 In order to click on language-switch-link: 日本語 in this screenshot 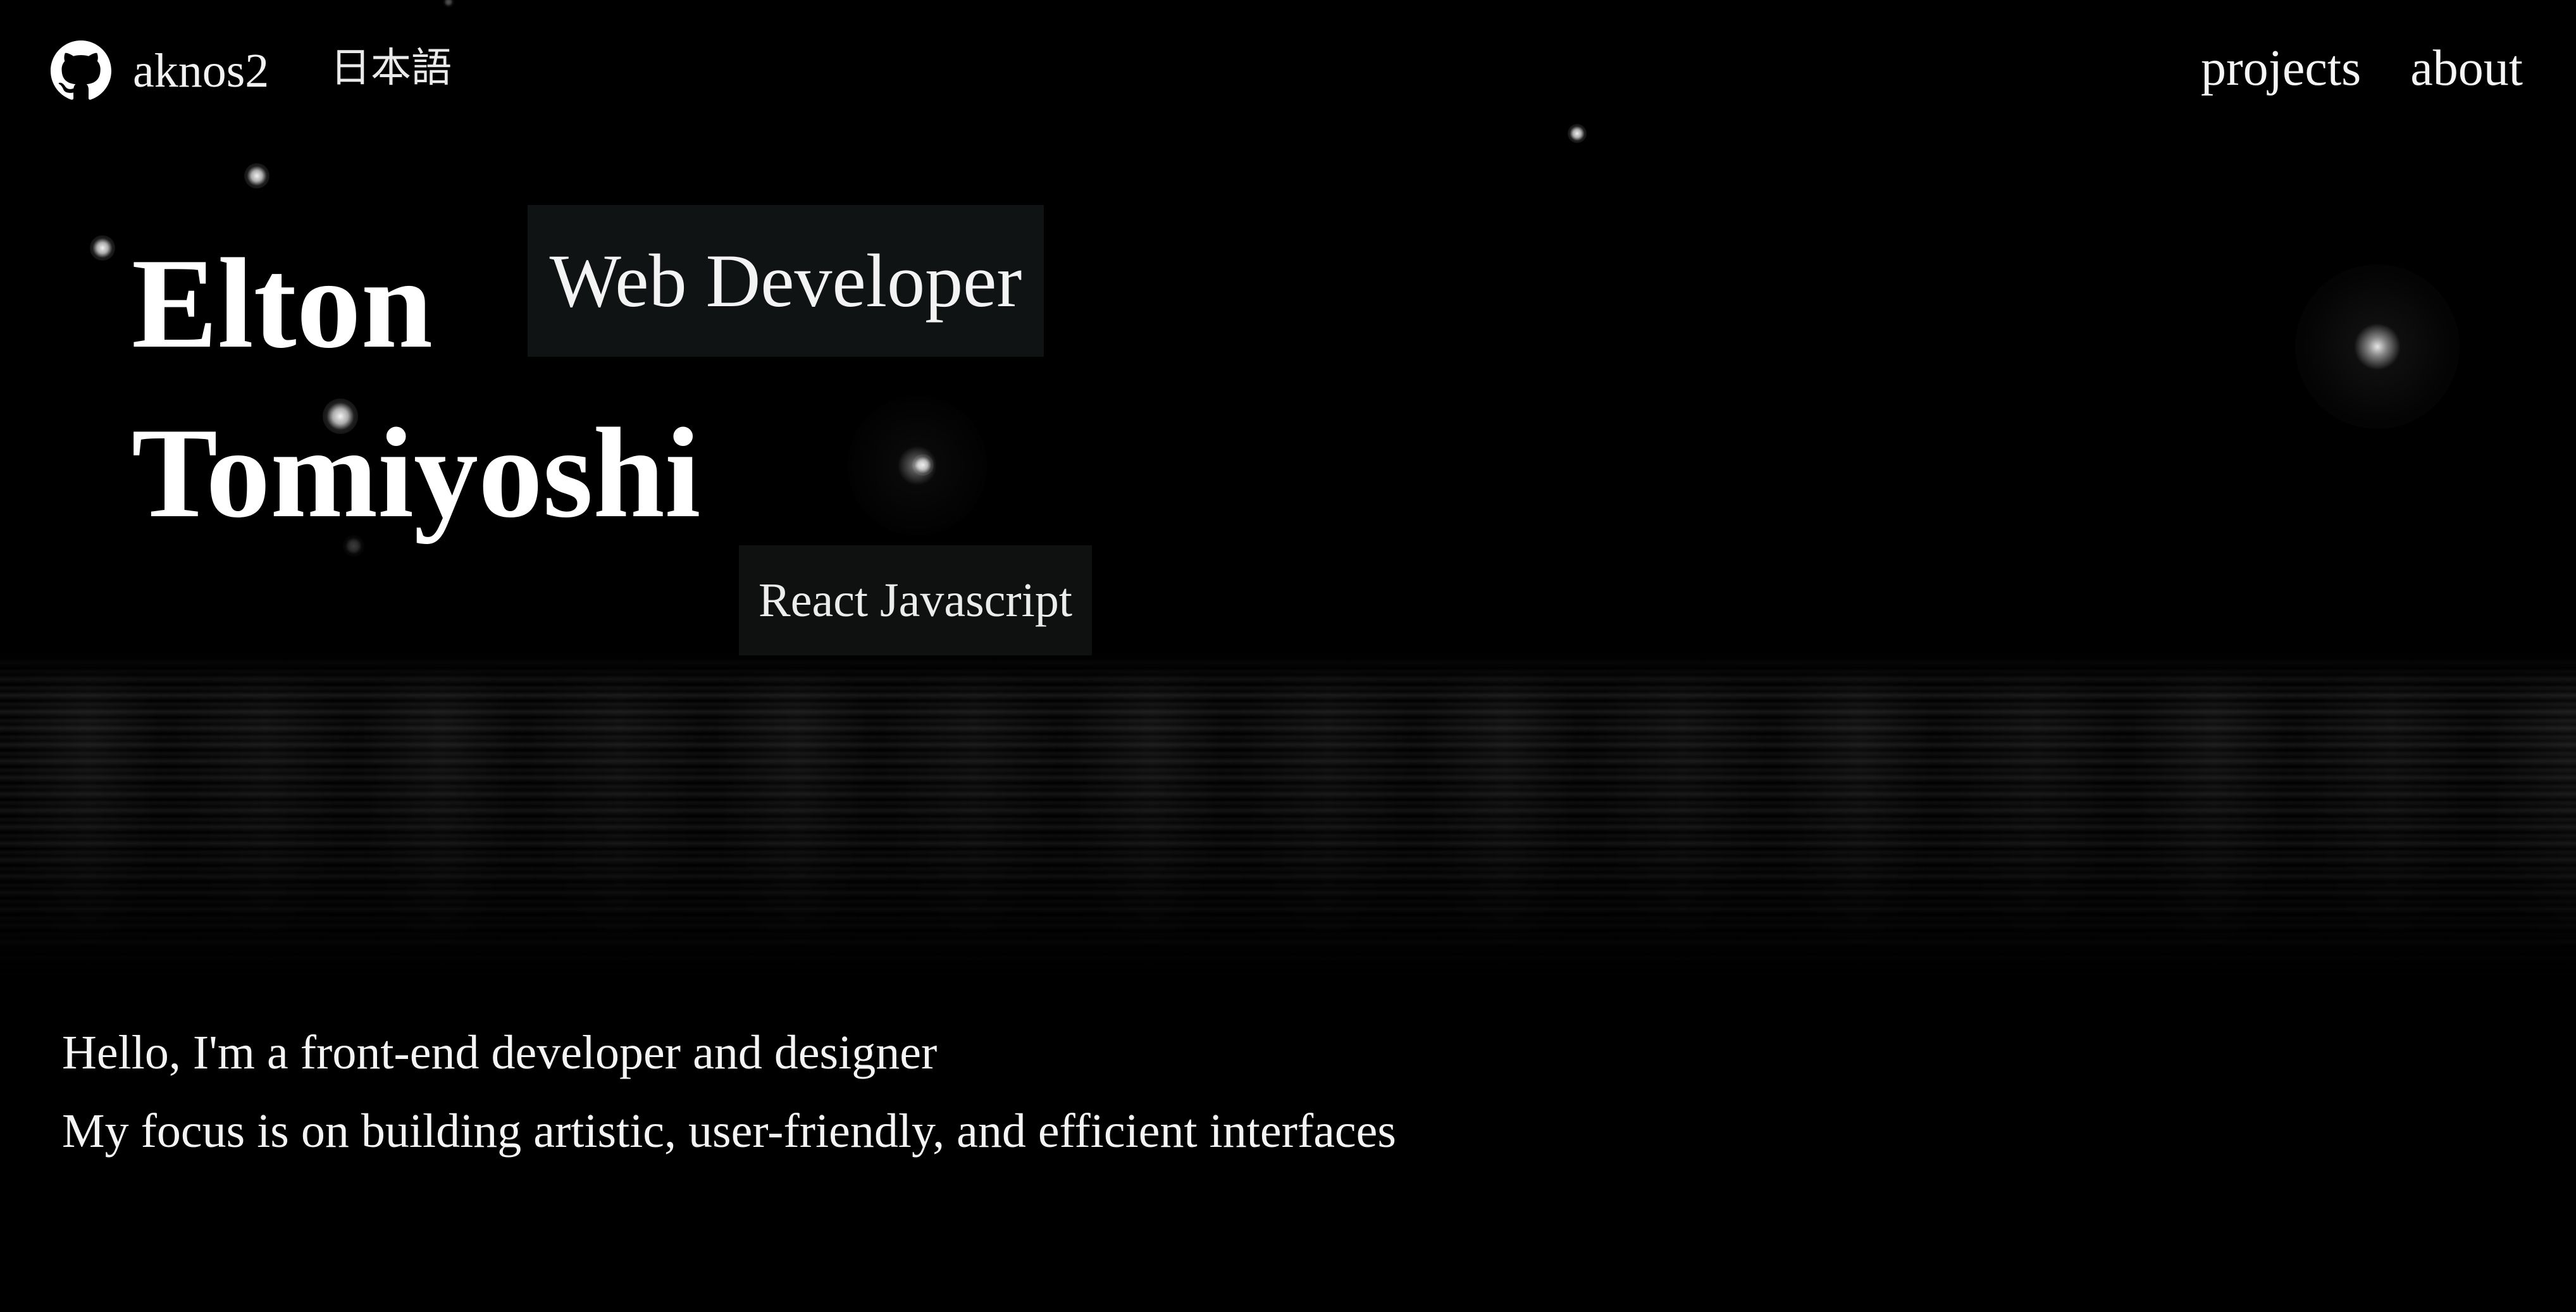, I will do `click(391, 68)`.